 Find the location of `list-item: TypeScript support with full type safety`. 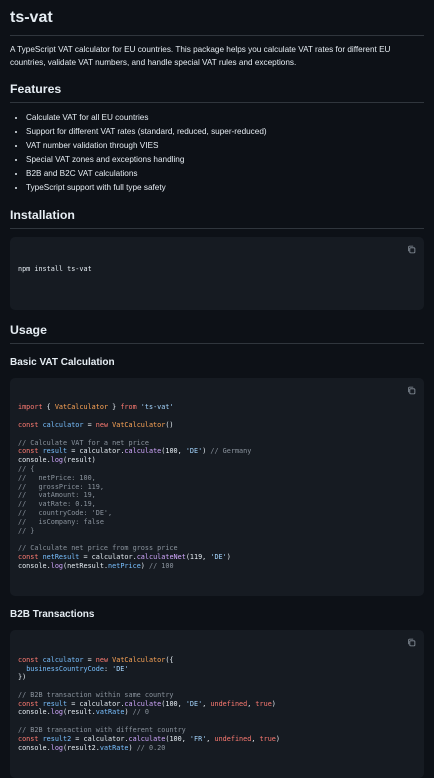

list-item: TypeScript support with full type safety is located at coordinates (225, 188).